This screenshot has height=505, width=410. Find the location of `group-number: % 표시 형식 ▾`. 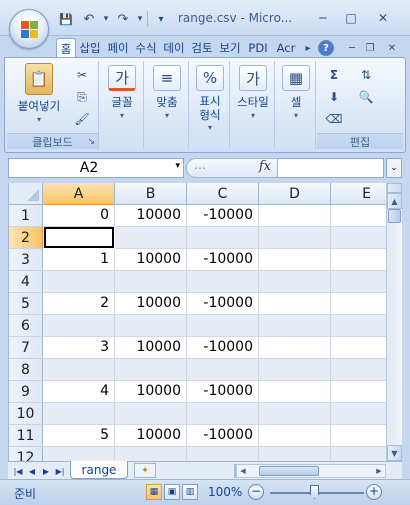

group-number: % 표시 형식 ▾ is located at coordinates (210, 105).